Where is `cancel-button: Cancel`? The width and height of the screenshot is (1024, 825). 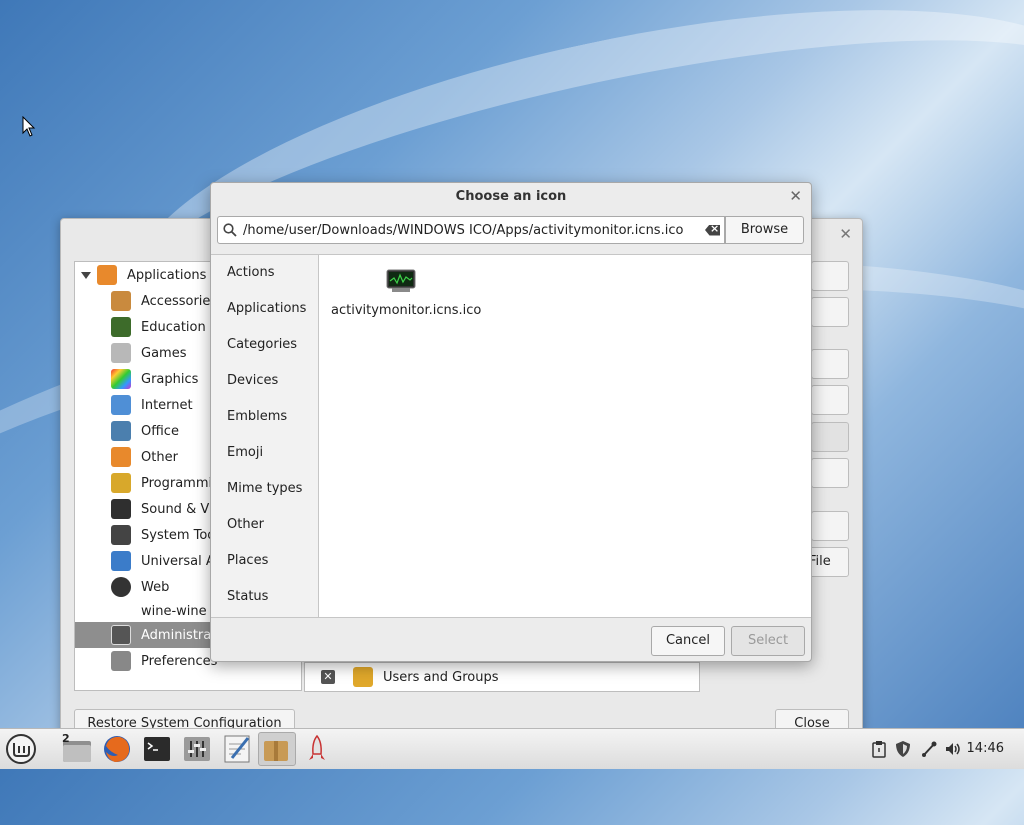
cancel-button: Cancel is located at coordinates (688, 641).